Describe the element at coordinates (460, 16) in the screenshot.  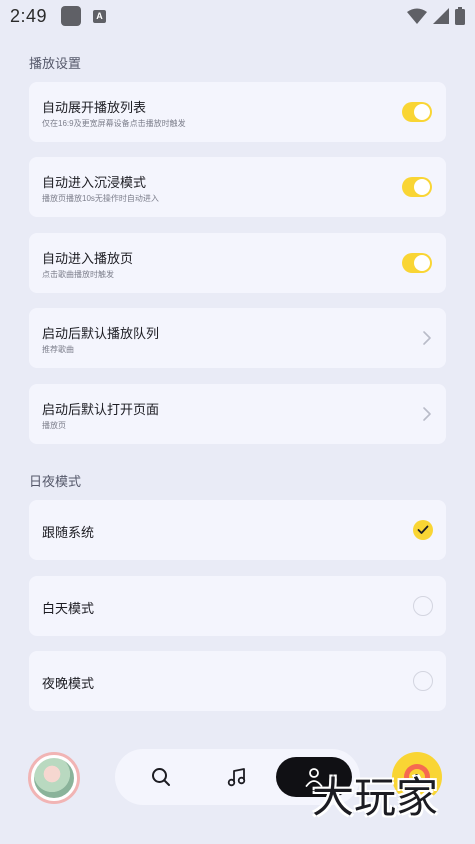
I see `battery-icon` at that location.